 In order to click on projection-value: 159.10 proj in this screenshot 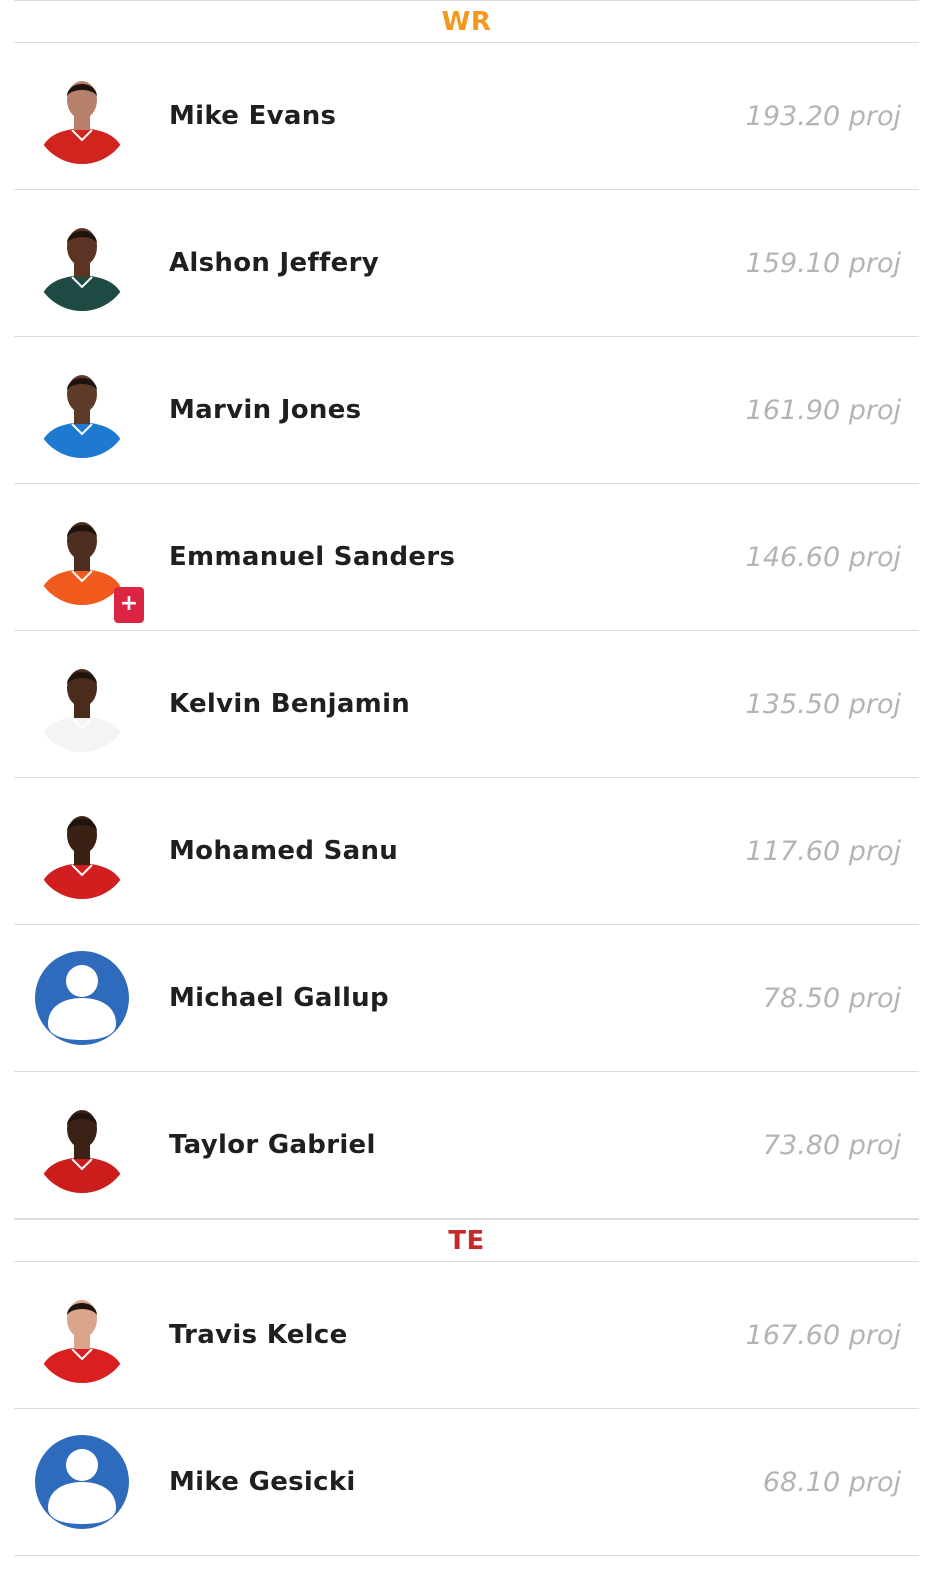, I will do `click(823, 263)`.